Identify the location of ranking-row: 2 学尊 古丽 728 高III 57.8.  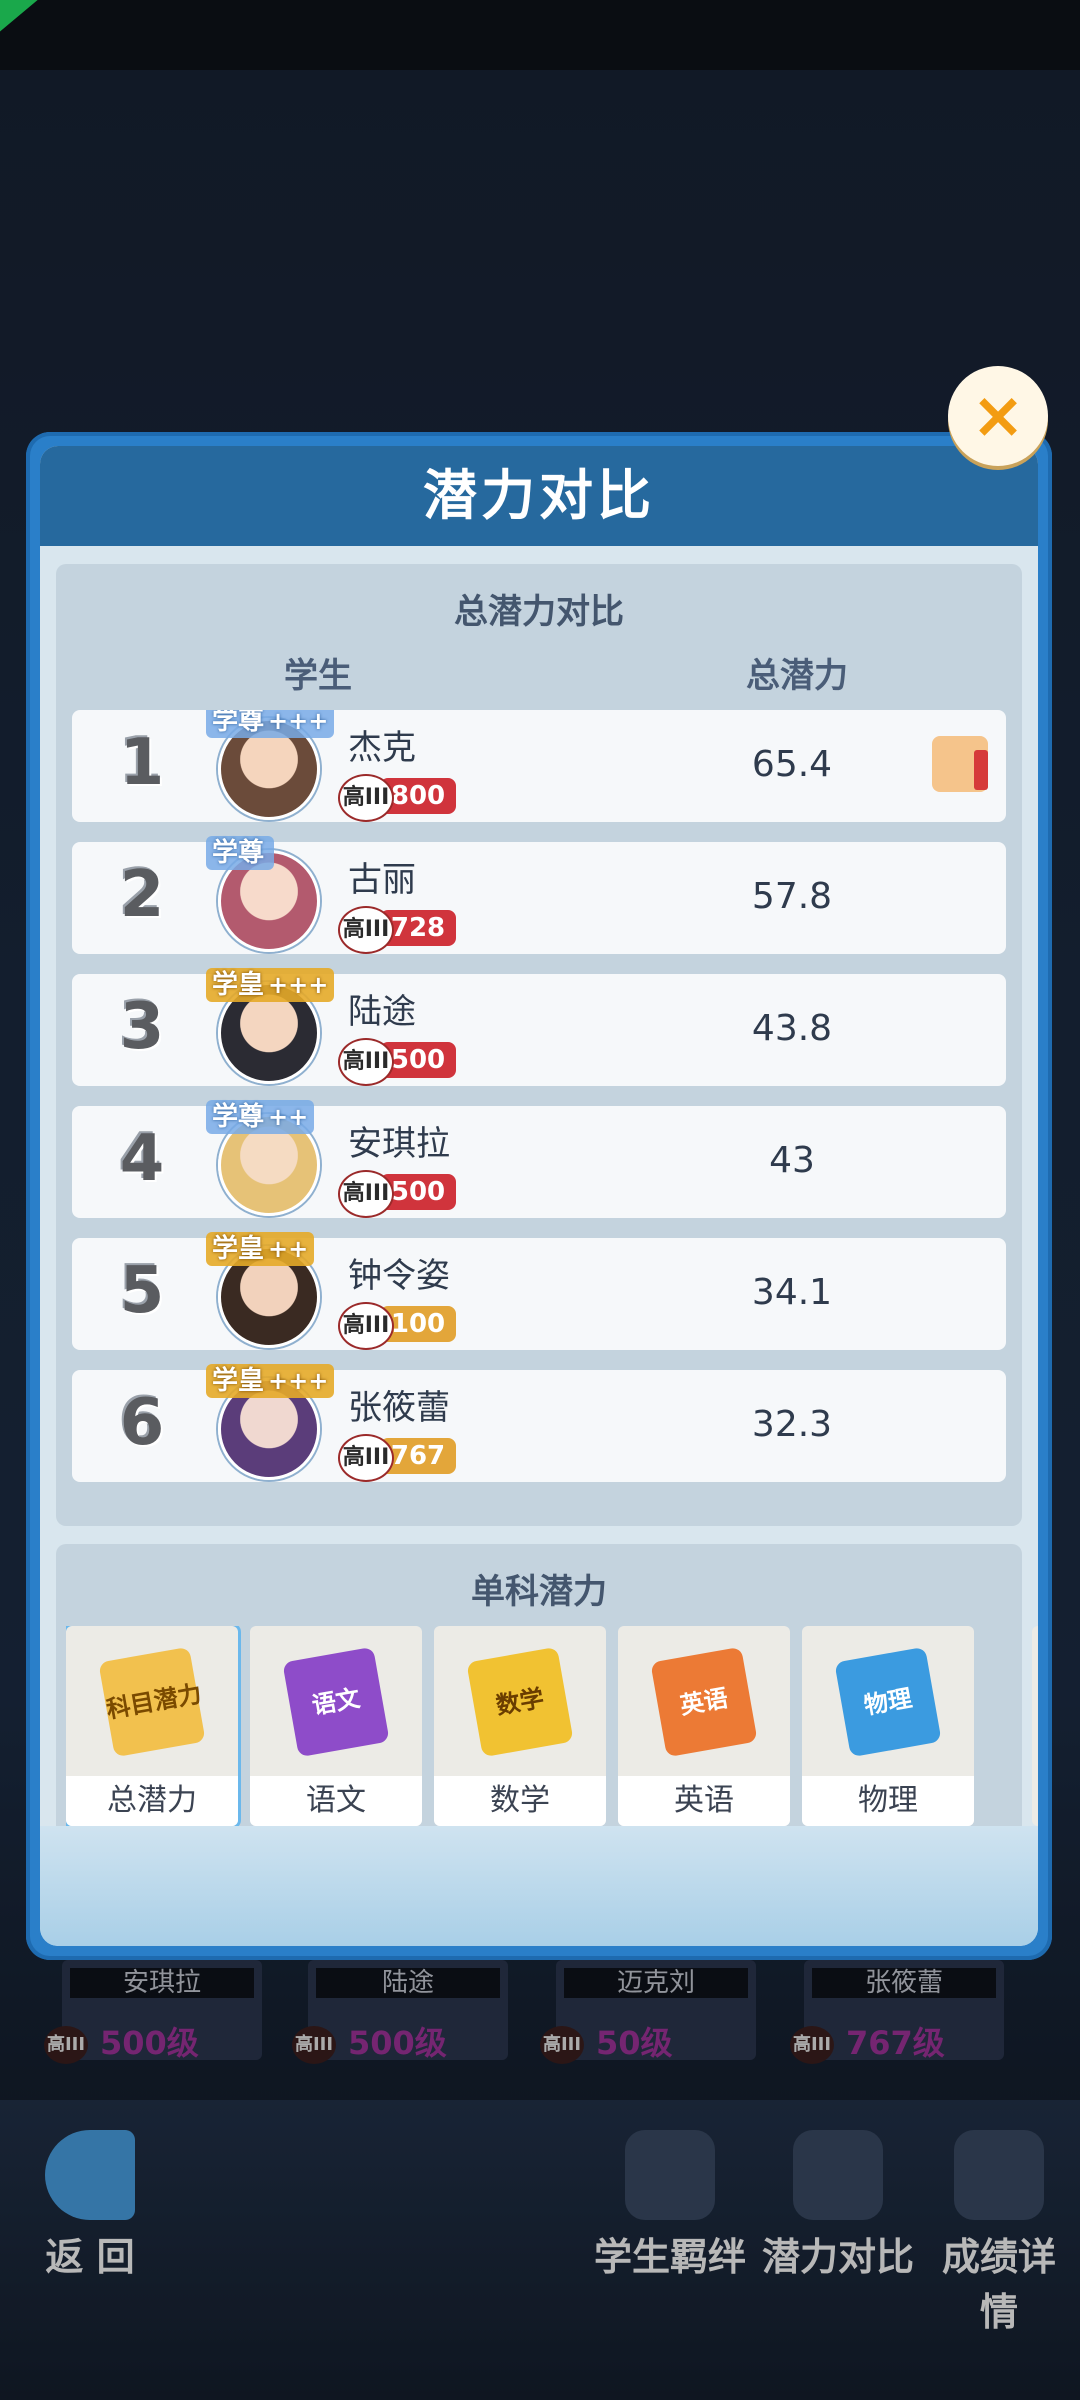
(539, 895).